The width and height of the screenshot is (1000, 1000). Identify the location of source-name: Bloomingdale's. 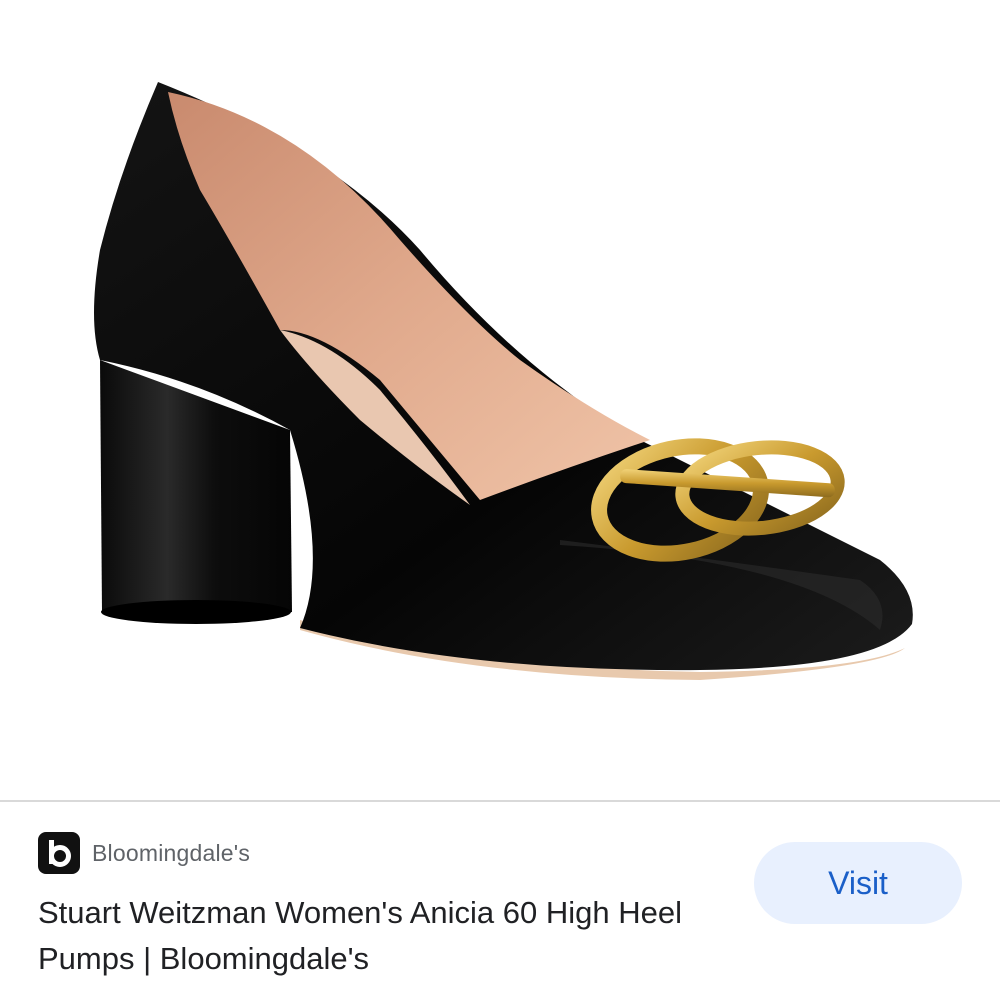
(171, 852).